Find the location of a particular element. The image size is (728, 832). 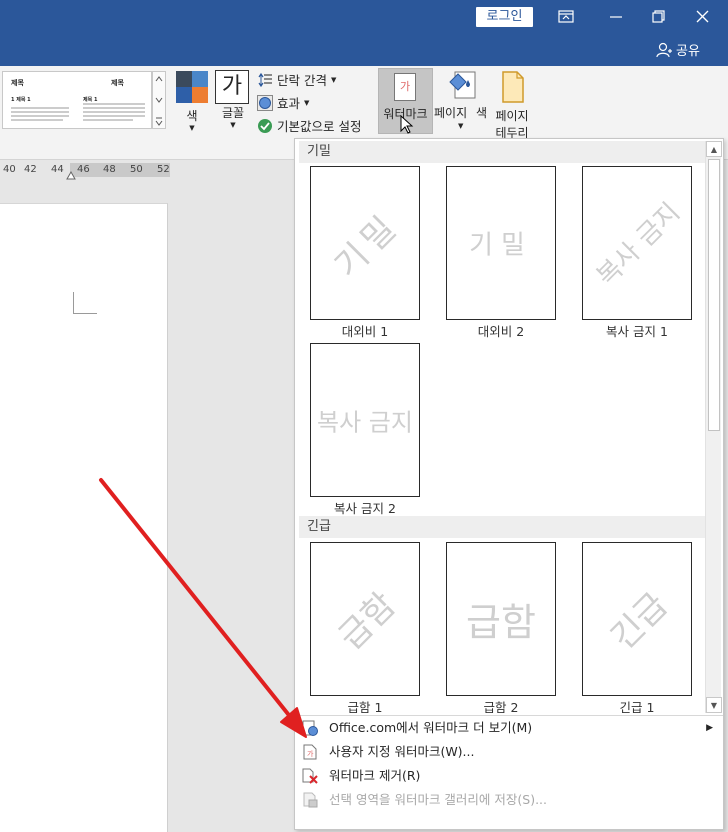

watermark-item-label: 급함 2 is located at coordinates (501, 706).